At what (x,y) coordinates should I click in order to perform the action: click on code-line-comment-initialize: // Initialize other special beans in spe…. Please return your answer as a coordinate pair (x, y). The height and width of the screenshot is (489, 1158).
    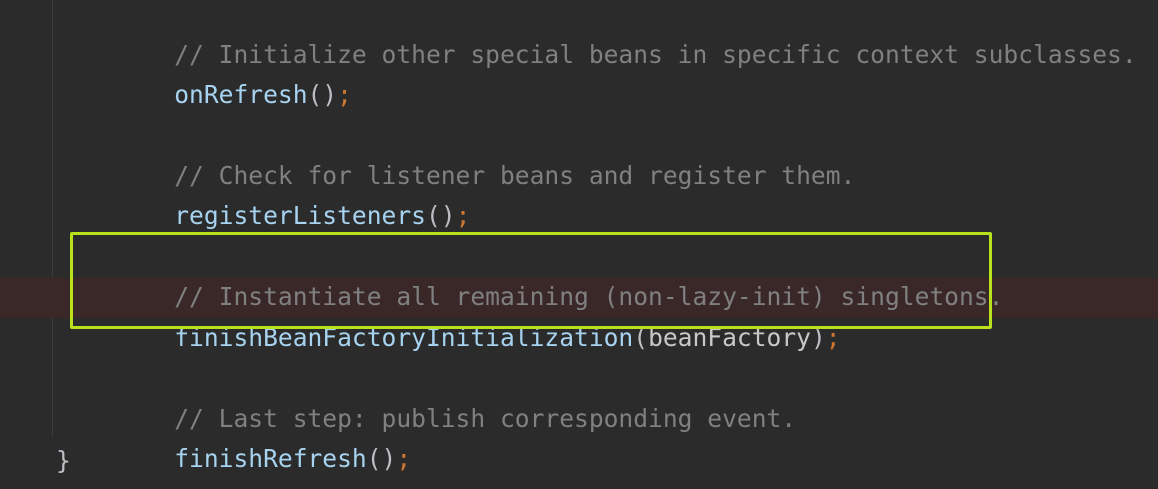
    Looking at the image, I should click on (625, 34).